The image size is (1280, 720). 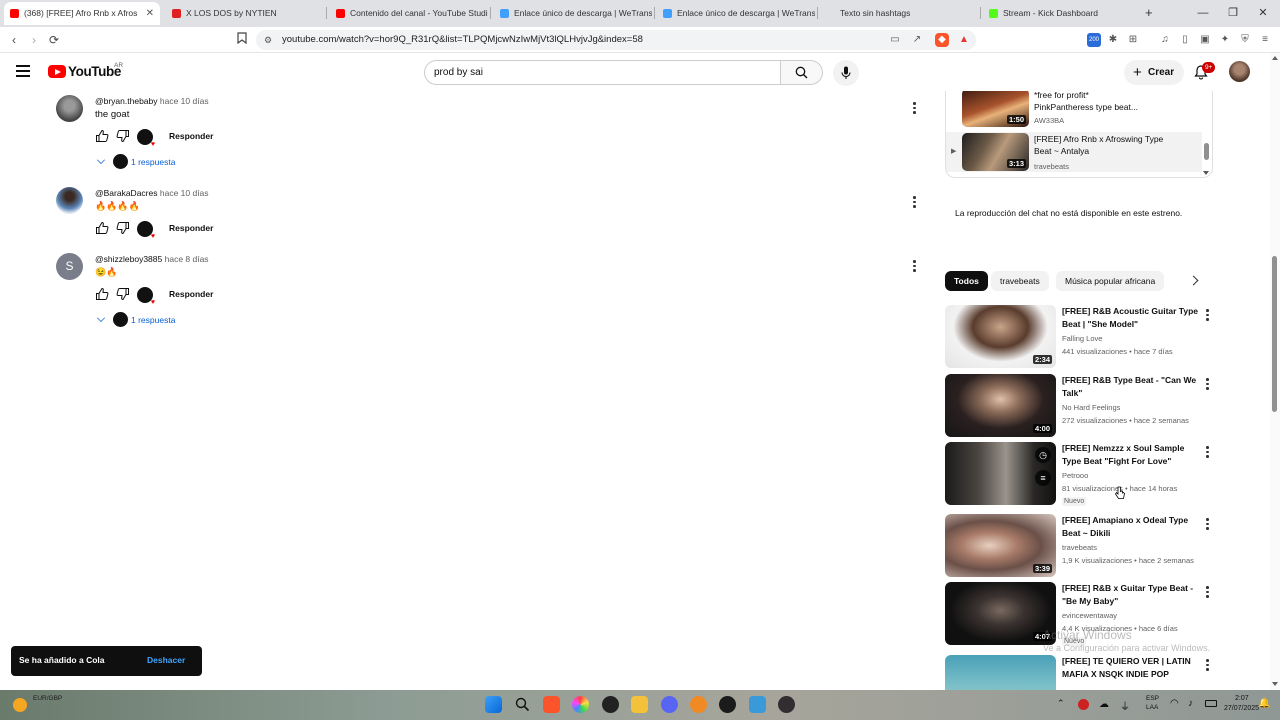 What do you see at coordinates (1239, 71) in the screenshot?
I see `account-avatar` at bounding box center [1239, 71].